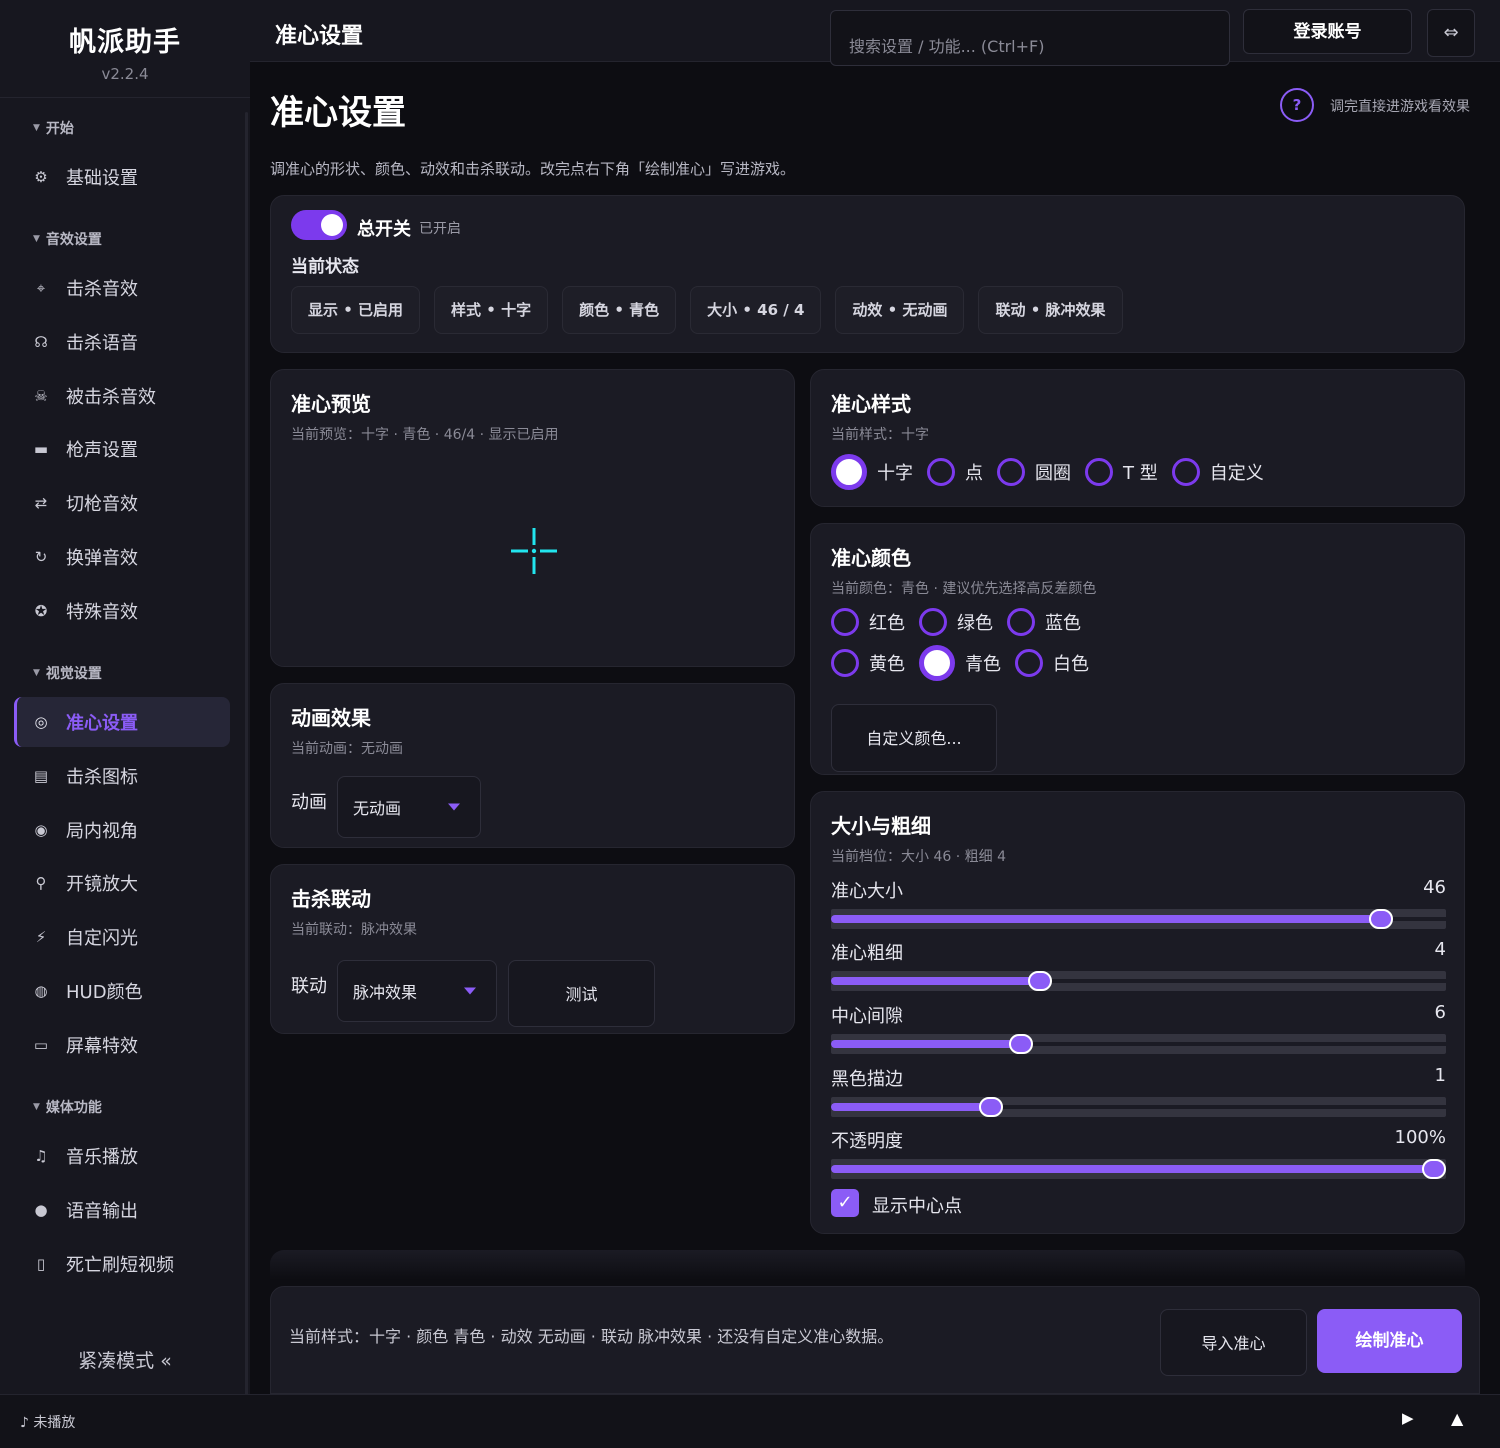  What do you see at coordinates (1011, 472) in the screenshot?
I see `style-radio-circle` at bounding box center [1011, 472].